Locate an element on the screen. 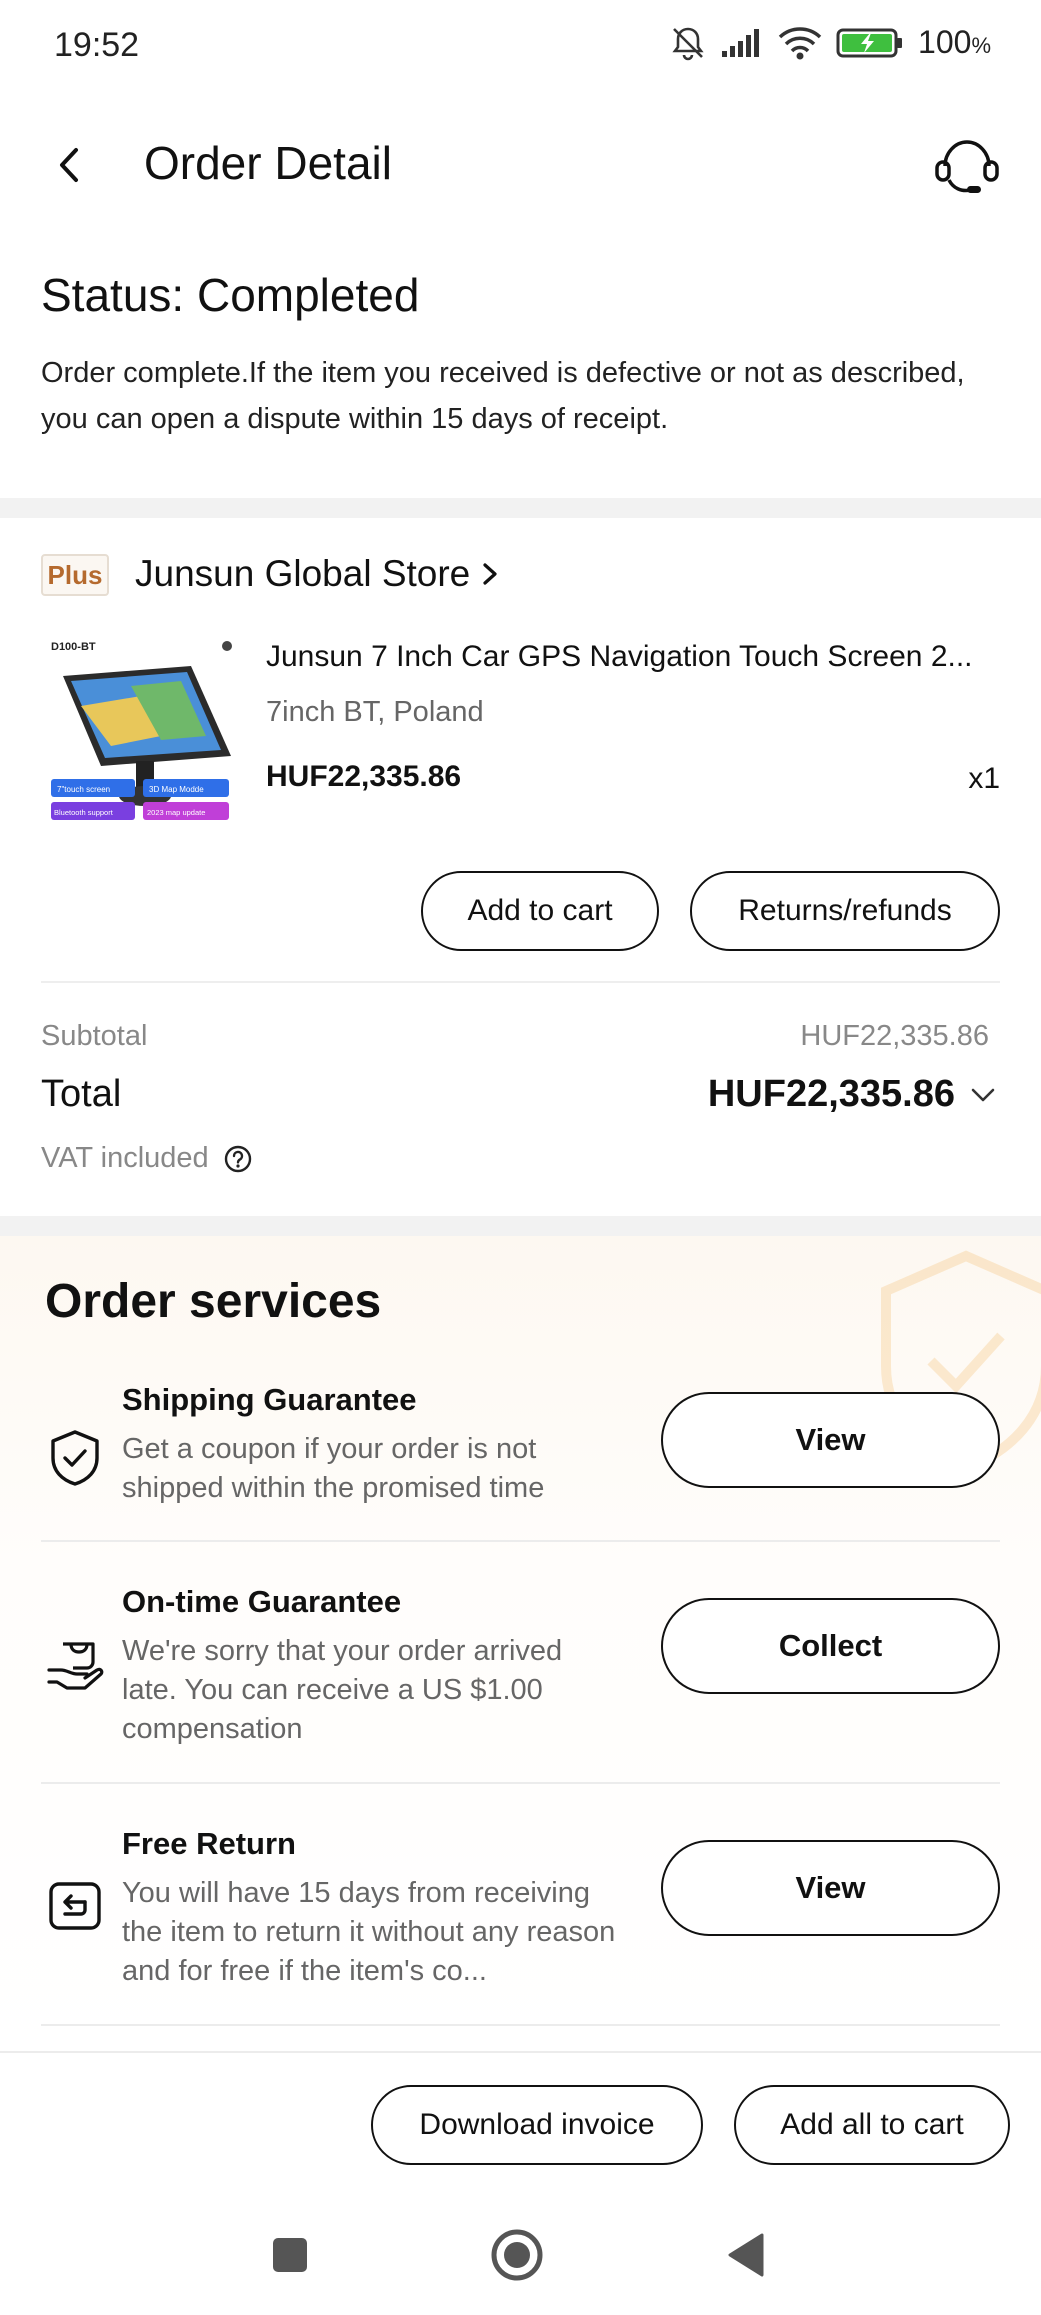 The image size is (1041, 2315). status-time: 19:52 is located at coordinates (97, 45).